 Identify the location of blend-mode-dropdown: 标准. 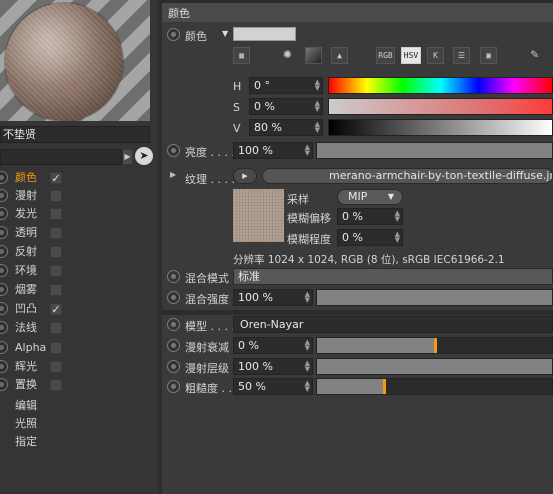
(393, 276).